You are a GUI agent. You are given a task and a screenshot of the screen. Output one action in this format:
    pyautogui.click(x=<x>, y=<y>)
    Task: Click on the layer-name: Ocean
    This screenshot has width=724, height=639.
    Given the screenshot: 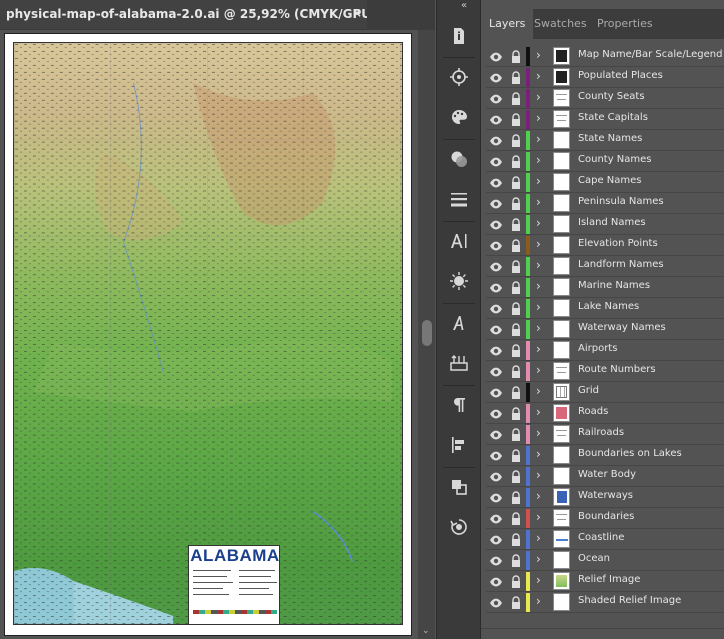 What is the action you would take?
    pyautogui.click(x=594, y=558)
    